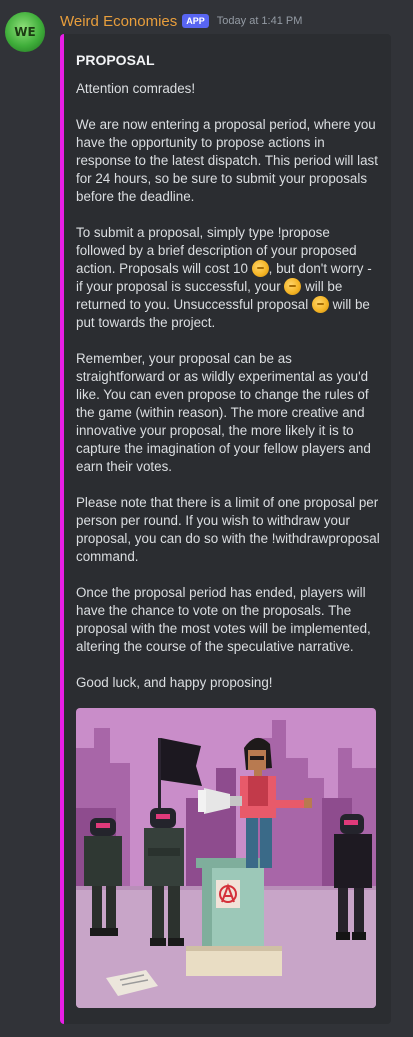 The image size is (413, 1037). Describe the element at coordinates (181, 21) in the screenshot. I see `message-header: Weird Economies APP Today at 1:41 PM` at that location.